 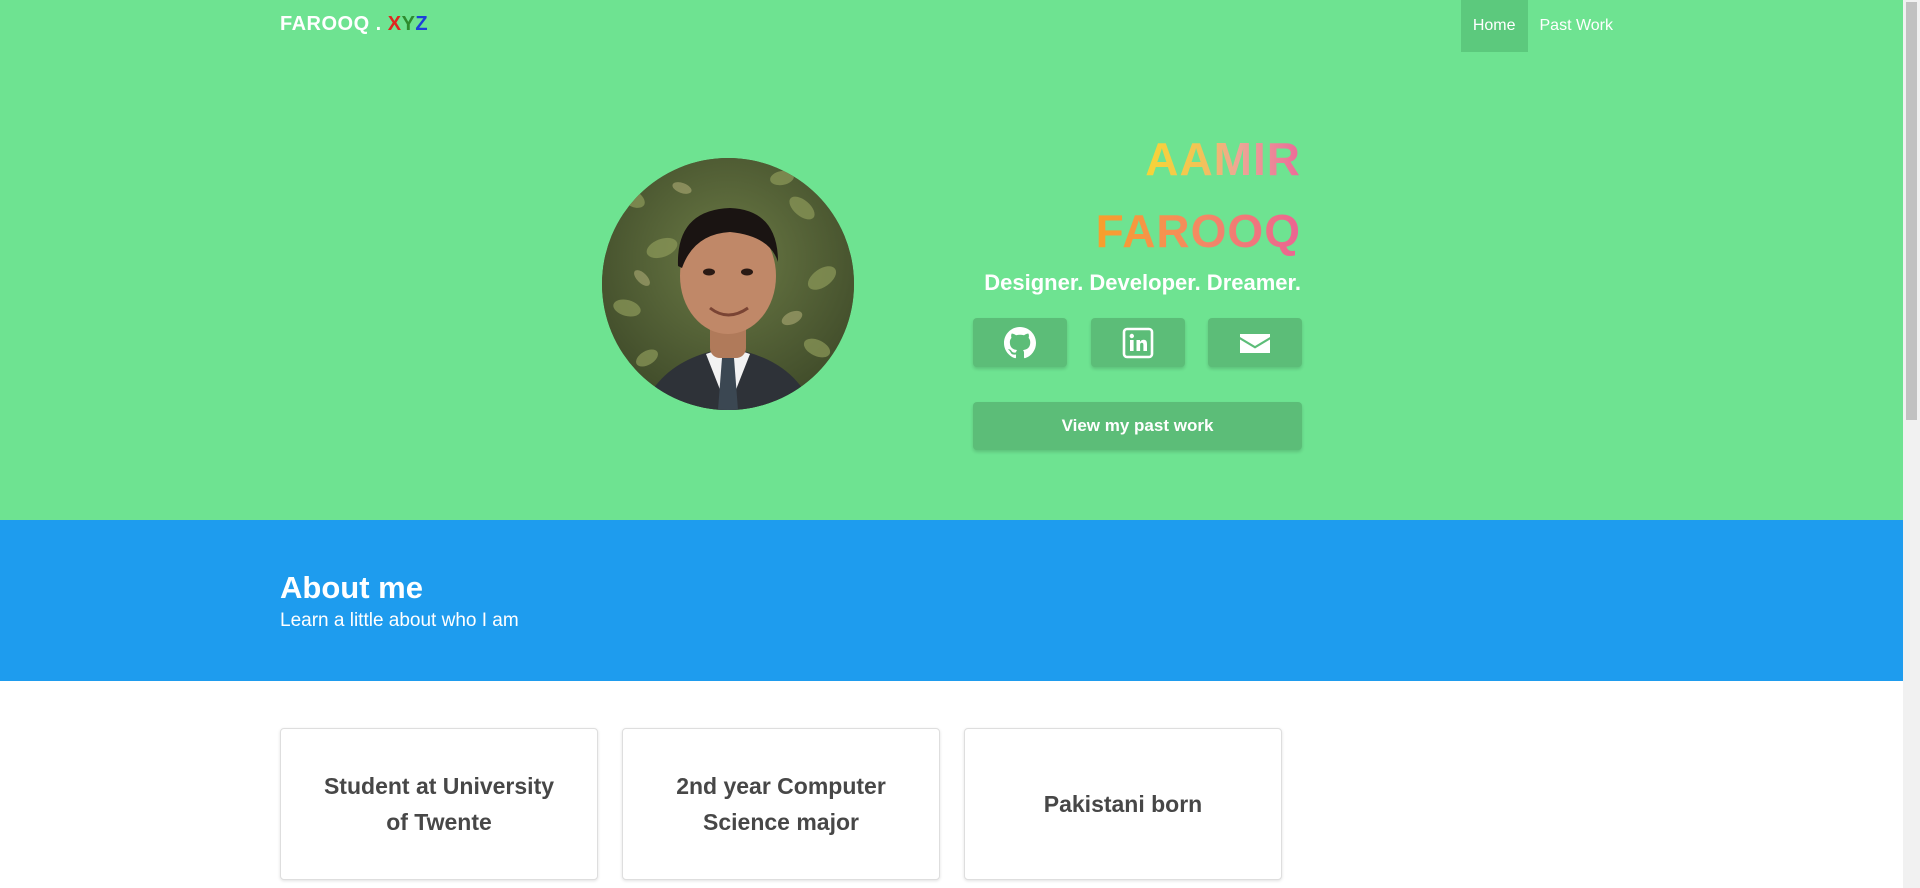 I want to click on top-nav: Home Past Work, so click(x=1543, y=26).